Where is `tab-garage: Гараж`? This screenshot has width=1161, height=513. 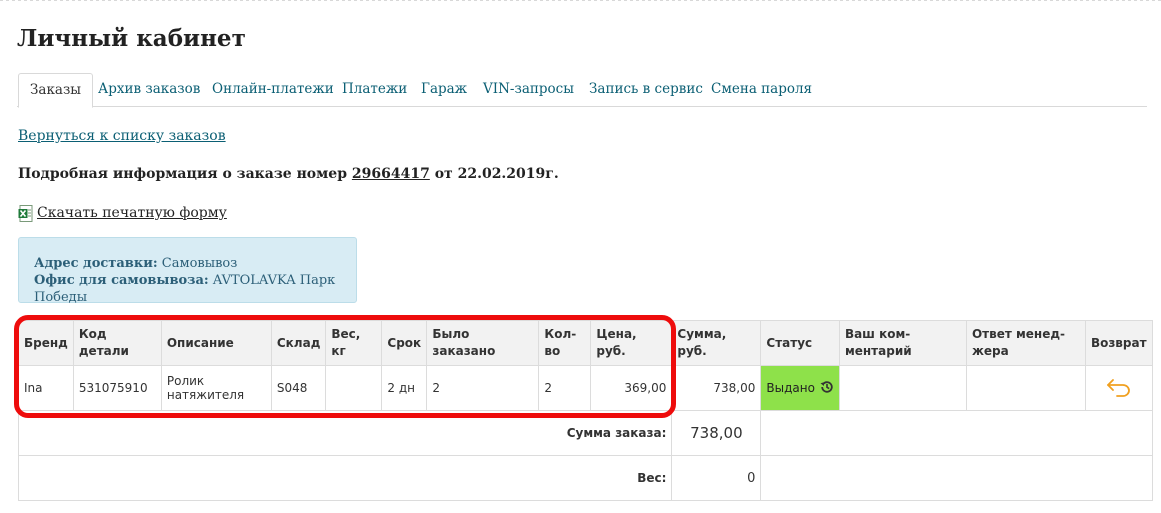 tab-garage: Гараж is located at coordinates (444, 89).